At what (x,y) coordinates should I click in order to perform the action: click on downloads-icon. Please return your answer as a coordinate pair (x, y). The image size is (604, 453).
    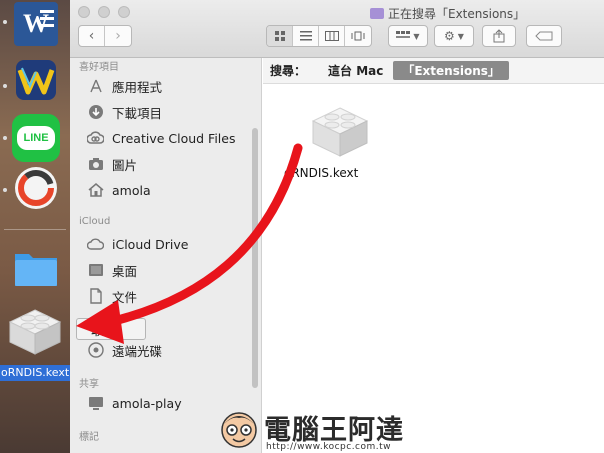
    Looking at the image, I should click on (95, 112).